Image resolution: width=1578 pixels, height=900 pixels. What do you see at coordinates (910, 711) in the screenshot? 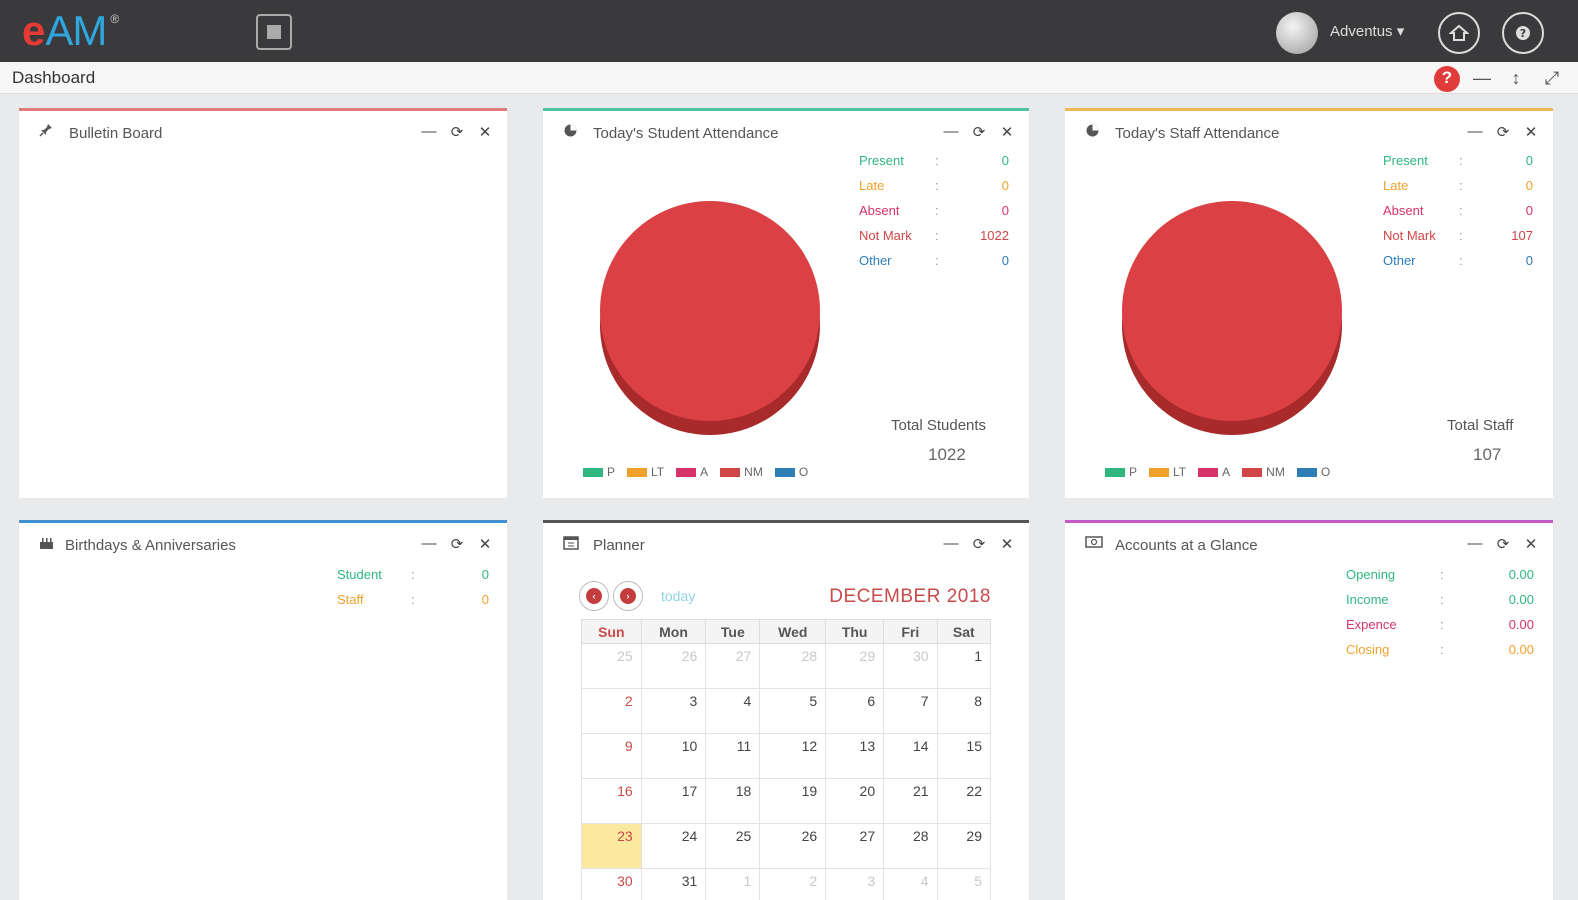
I see `calendar-day: 7` at bounding box center [910, 711].